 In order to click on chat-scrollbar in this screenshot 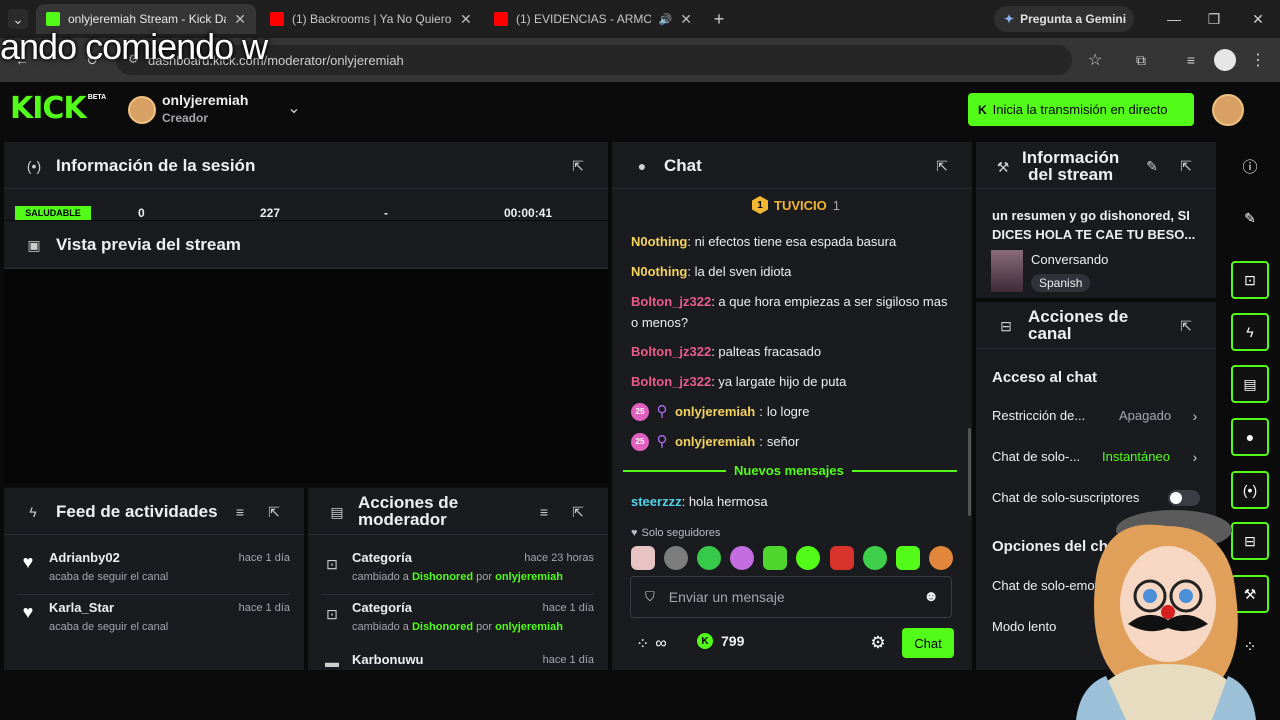, I will do `click(969, 472)`.